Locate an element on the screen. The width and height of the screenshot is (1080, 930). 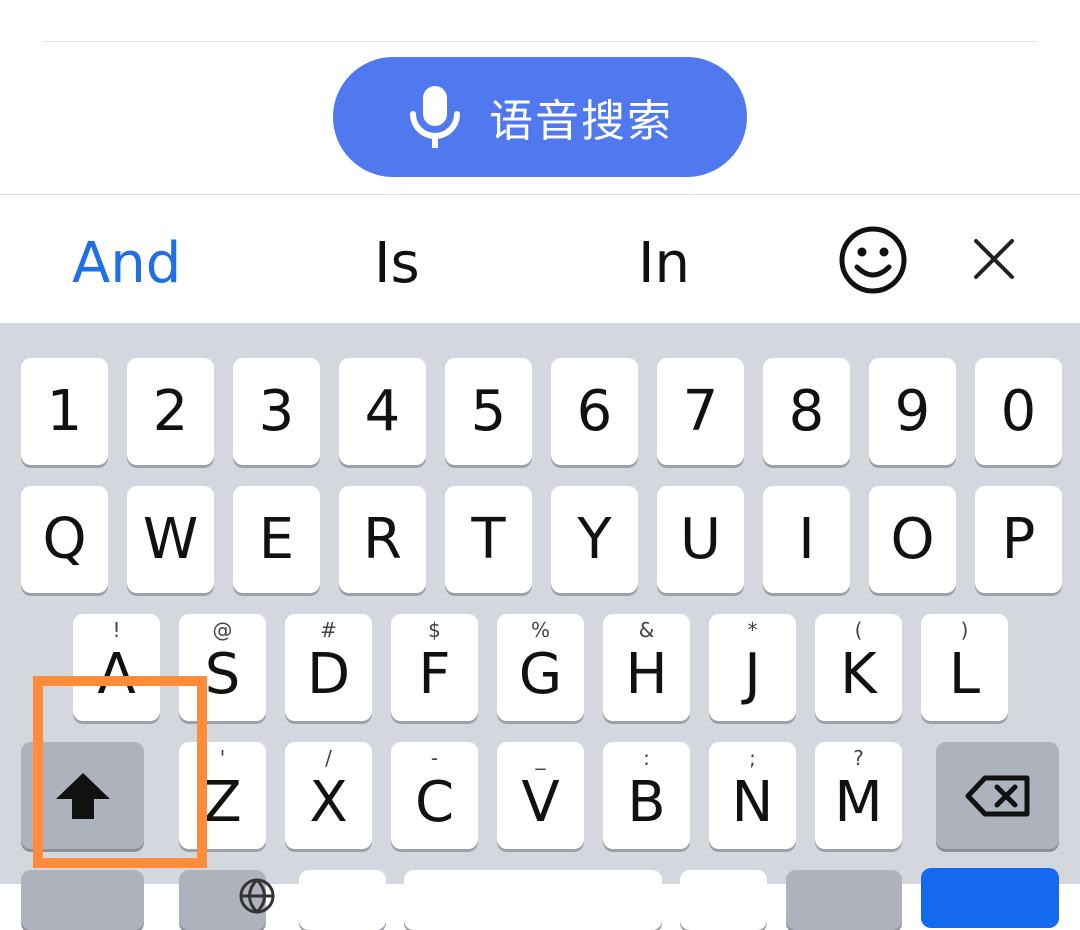
suggestion-bar: And Is In is located at coordinates (540, 259).